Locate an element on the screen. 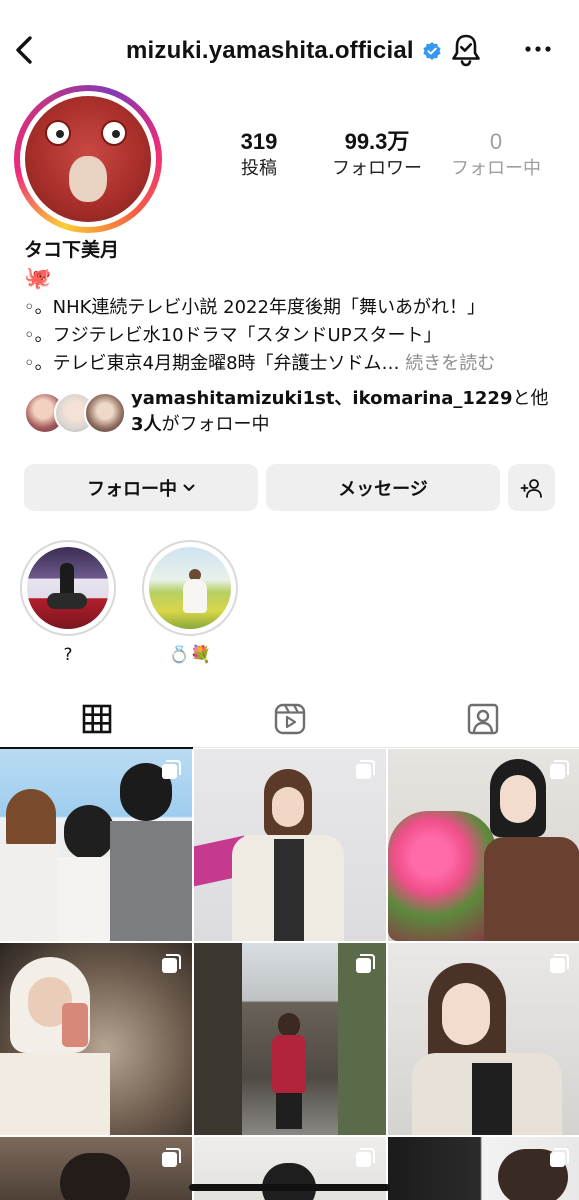 The height and width of the screenshot is (1200, 579). message-button: メッセージ is located at coordinates (383, 487).